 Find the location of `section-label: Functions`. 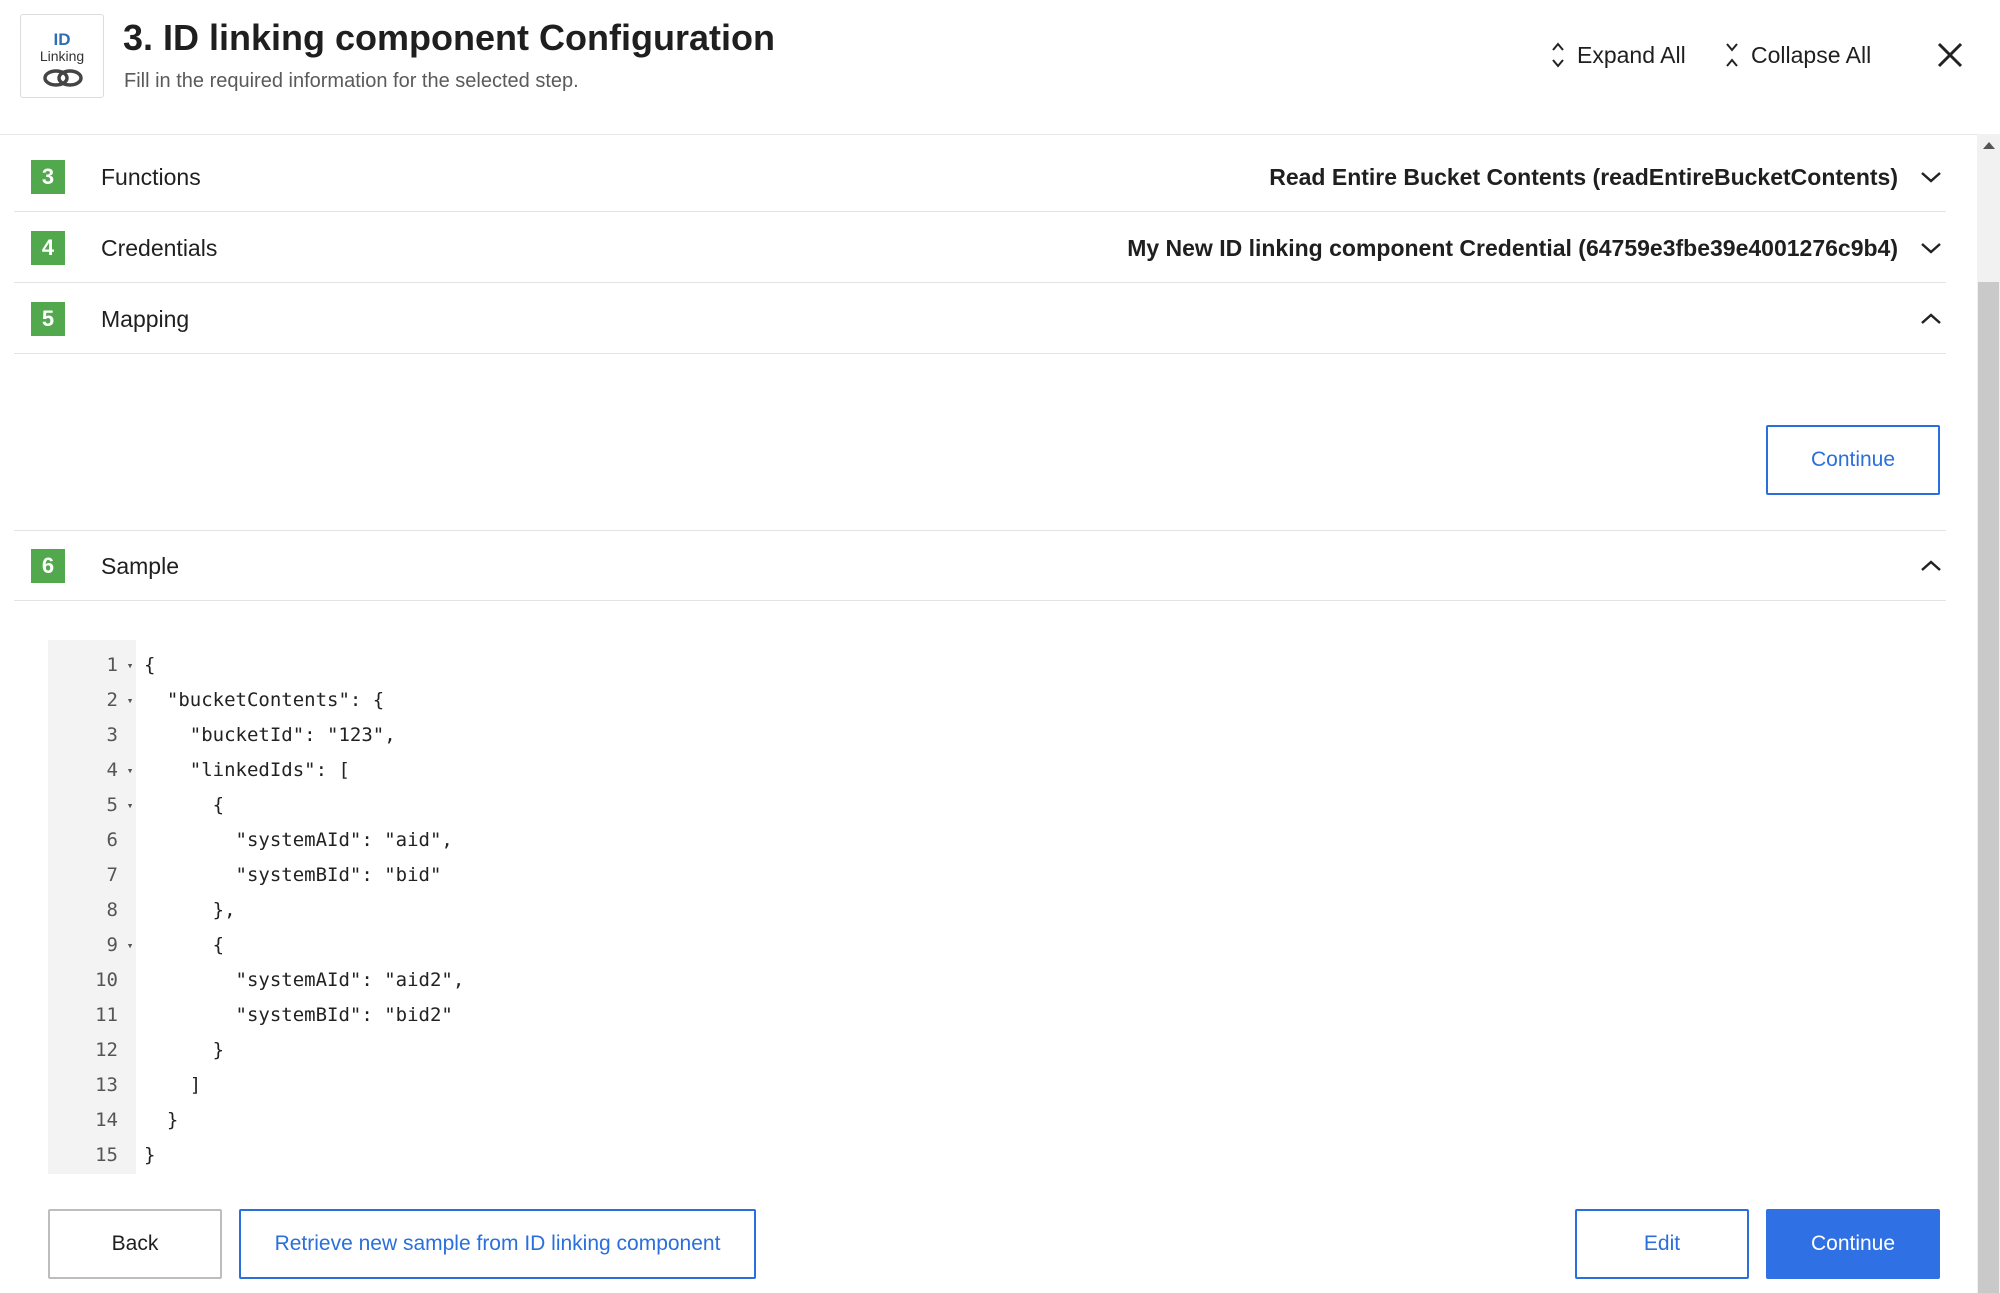

section-label: Functions is located at coordinates (151, 177).